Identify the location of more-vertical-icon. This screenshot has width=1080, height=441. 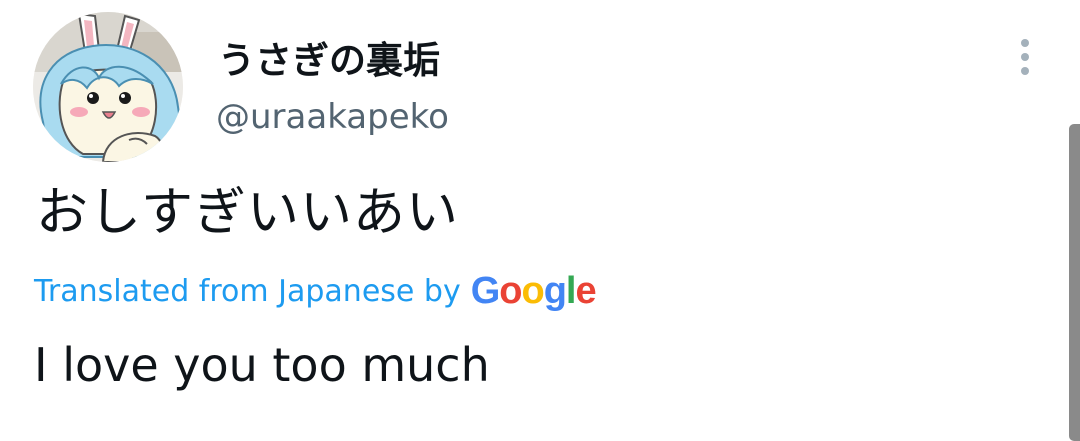
(1025, 57).